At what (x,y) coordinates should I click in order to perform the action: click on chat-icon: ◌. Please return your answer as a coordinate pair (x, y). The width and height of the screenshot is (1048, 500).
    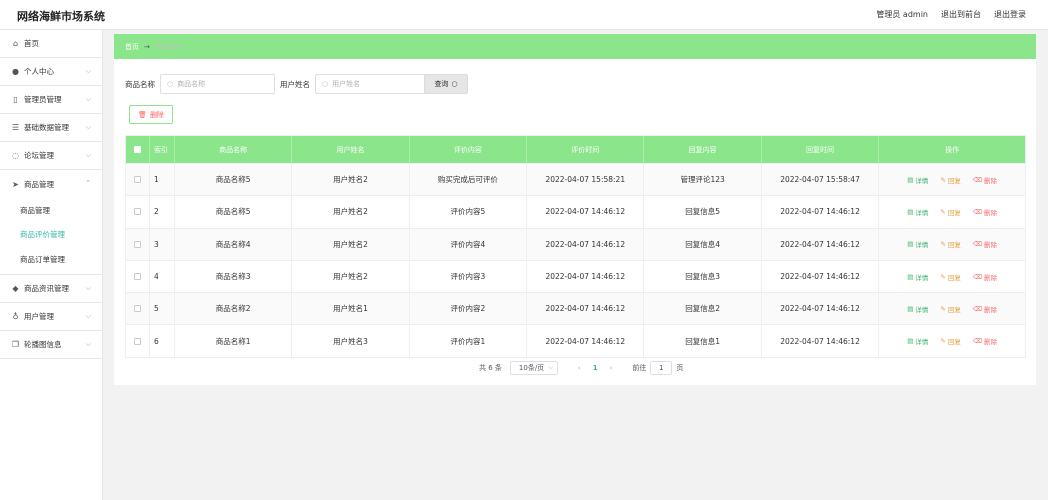
    Looking at the image, I should click on (15, 155).